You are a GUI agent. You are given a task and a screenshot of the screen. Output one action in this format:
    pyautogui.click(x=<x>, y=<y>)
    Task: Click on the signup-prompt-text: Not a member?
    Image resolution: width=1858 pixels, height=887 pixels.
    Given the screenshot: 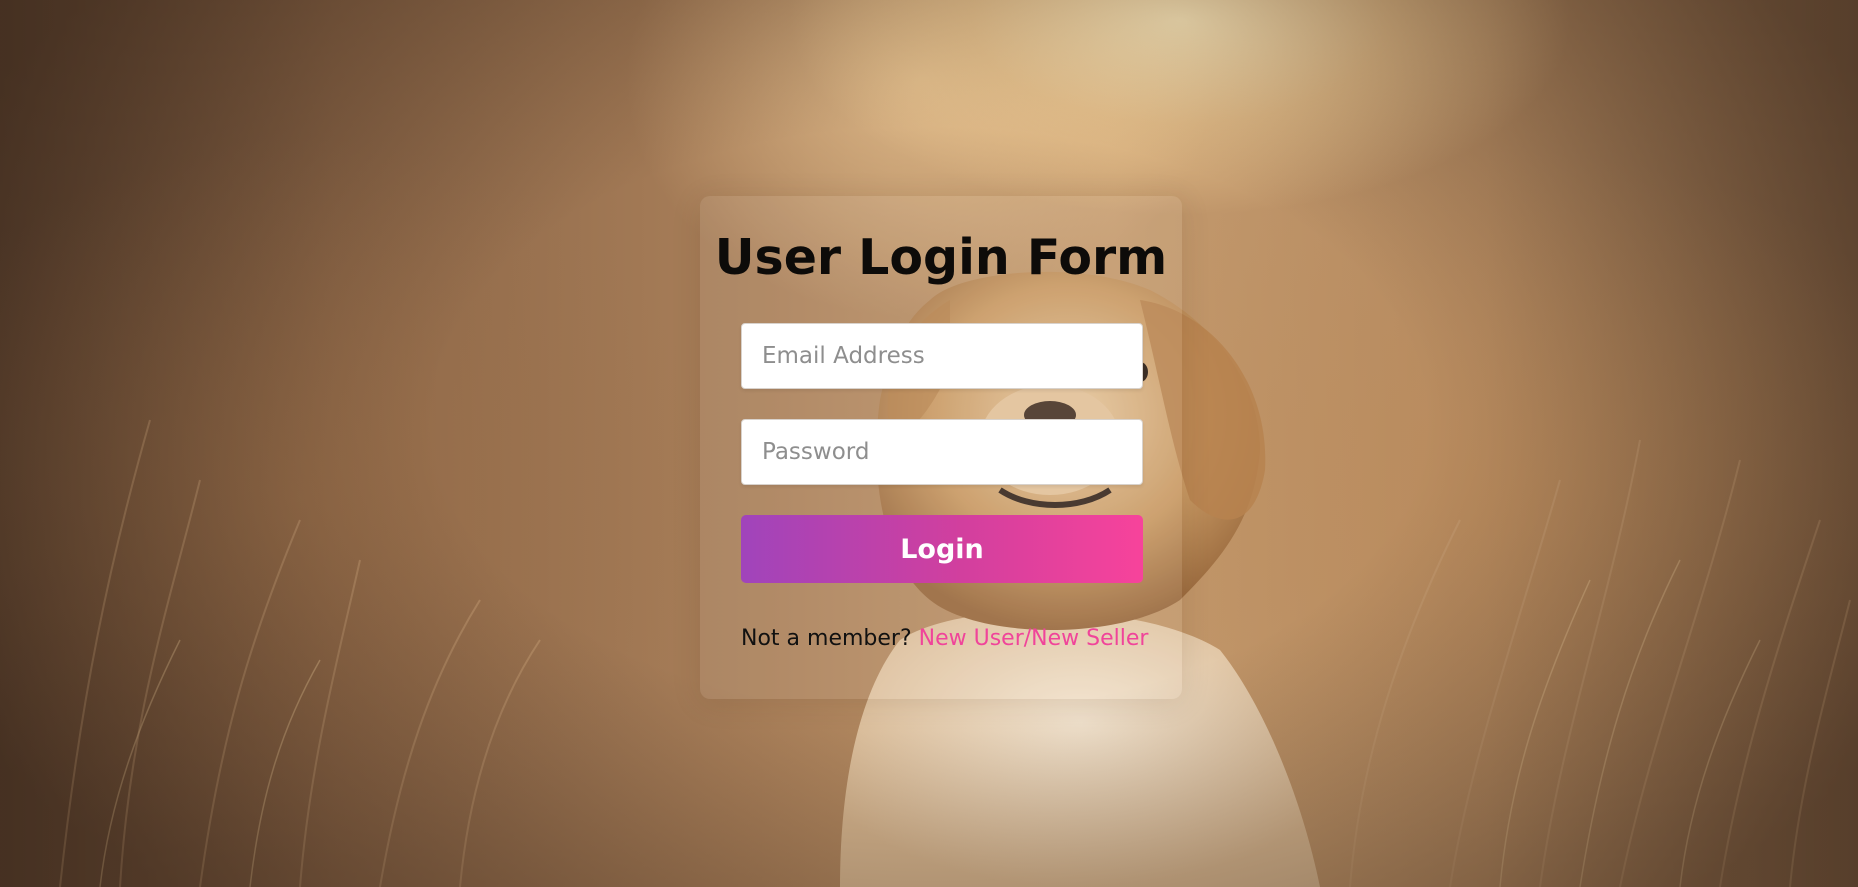 What is the action you would take?
    pyautogui.click(x=826, y=638)
    